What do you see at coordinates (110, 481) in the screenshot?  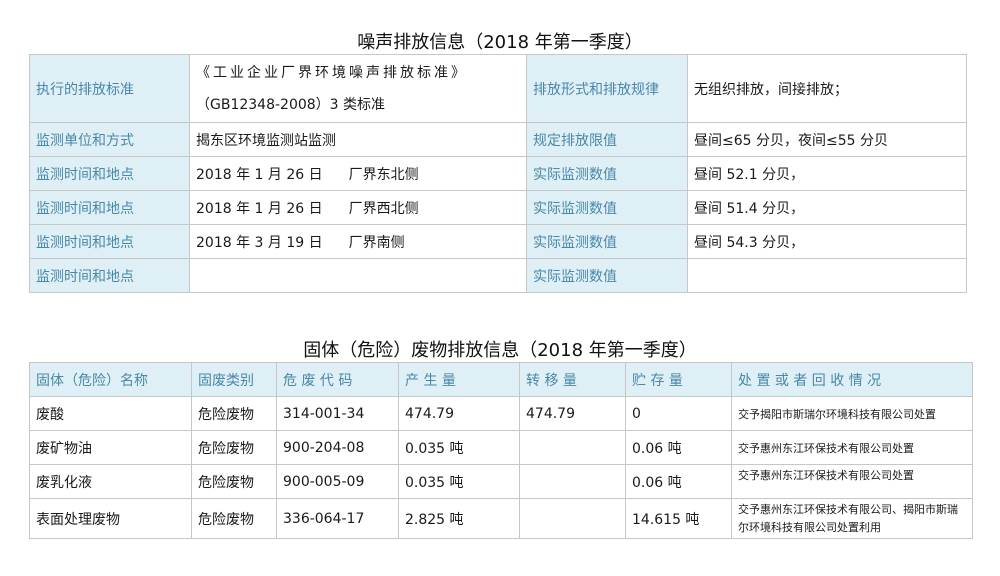 I see `waste-name: 废乳化液` at bounding box center [110, 481].